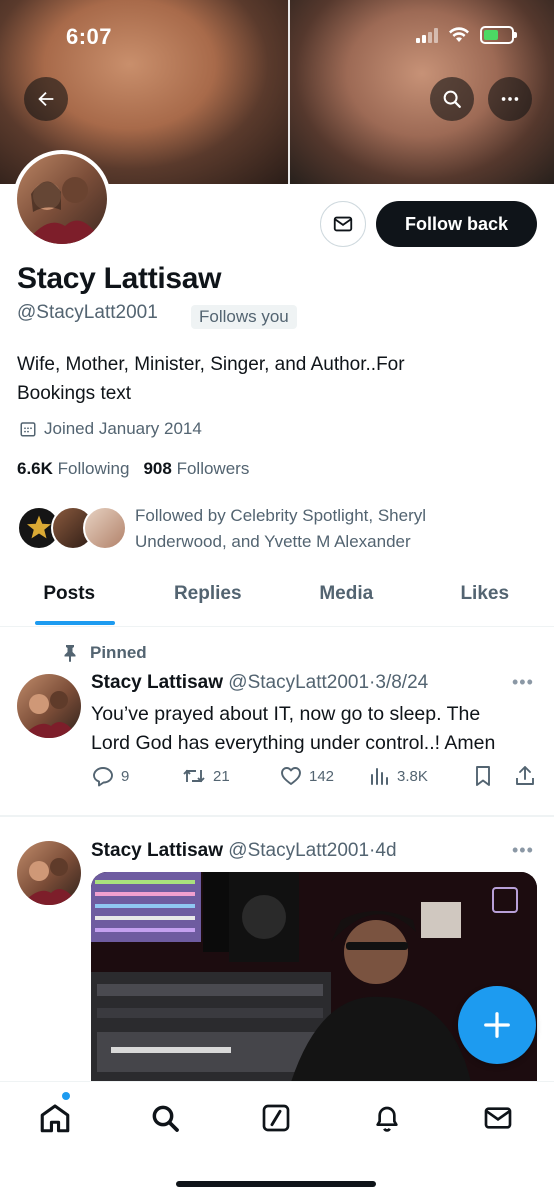 This screenshot has height=1200, width=554. Describe the element at coordinates (87, 312) in the screenshot. I see `profile-handle: @StacyLatt2001` at that location.